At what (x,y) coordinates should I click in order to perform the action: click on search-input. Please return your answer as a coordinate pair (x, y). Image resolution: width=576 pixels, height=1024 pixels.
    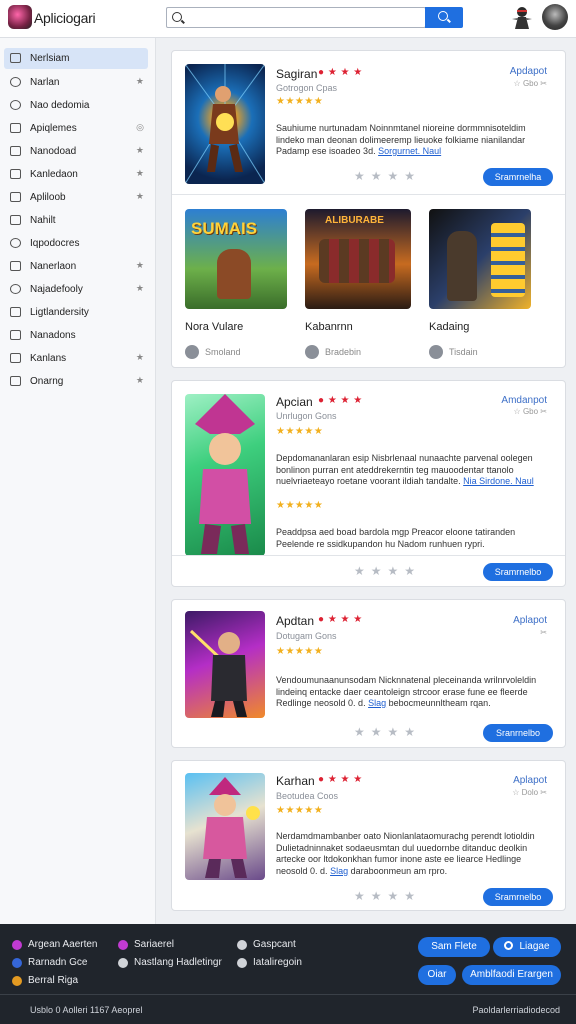
    Looking at the image, I should click on (296, 17).